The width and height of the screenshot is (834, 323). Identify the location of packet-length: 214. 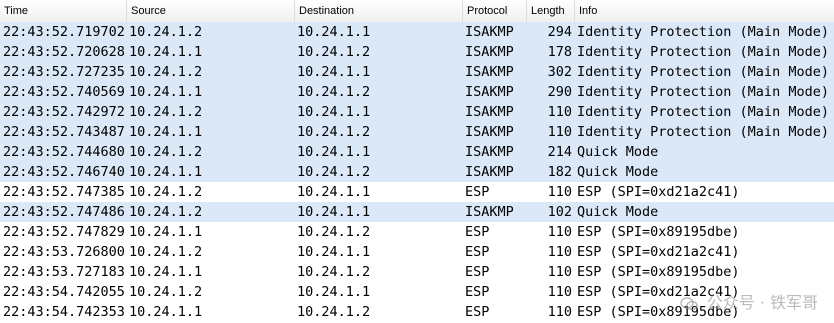
(559, 152).